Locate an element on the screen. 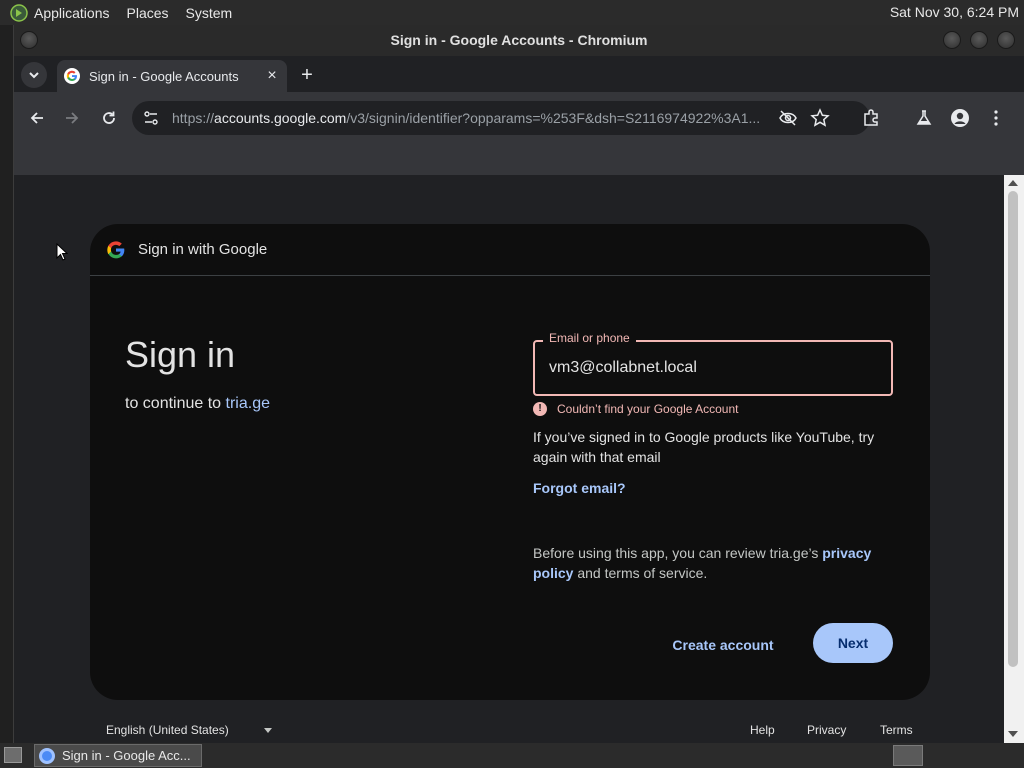 The image size is (1024, 768). window-menu-button is located at coordinates (29, 40).